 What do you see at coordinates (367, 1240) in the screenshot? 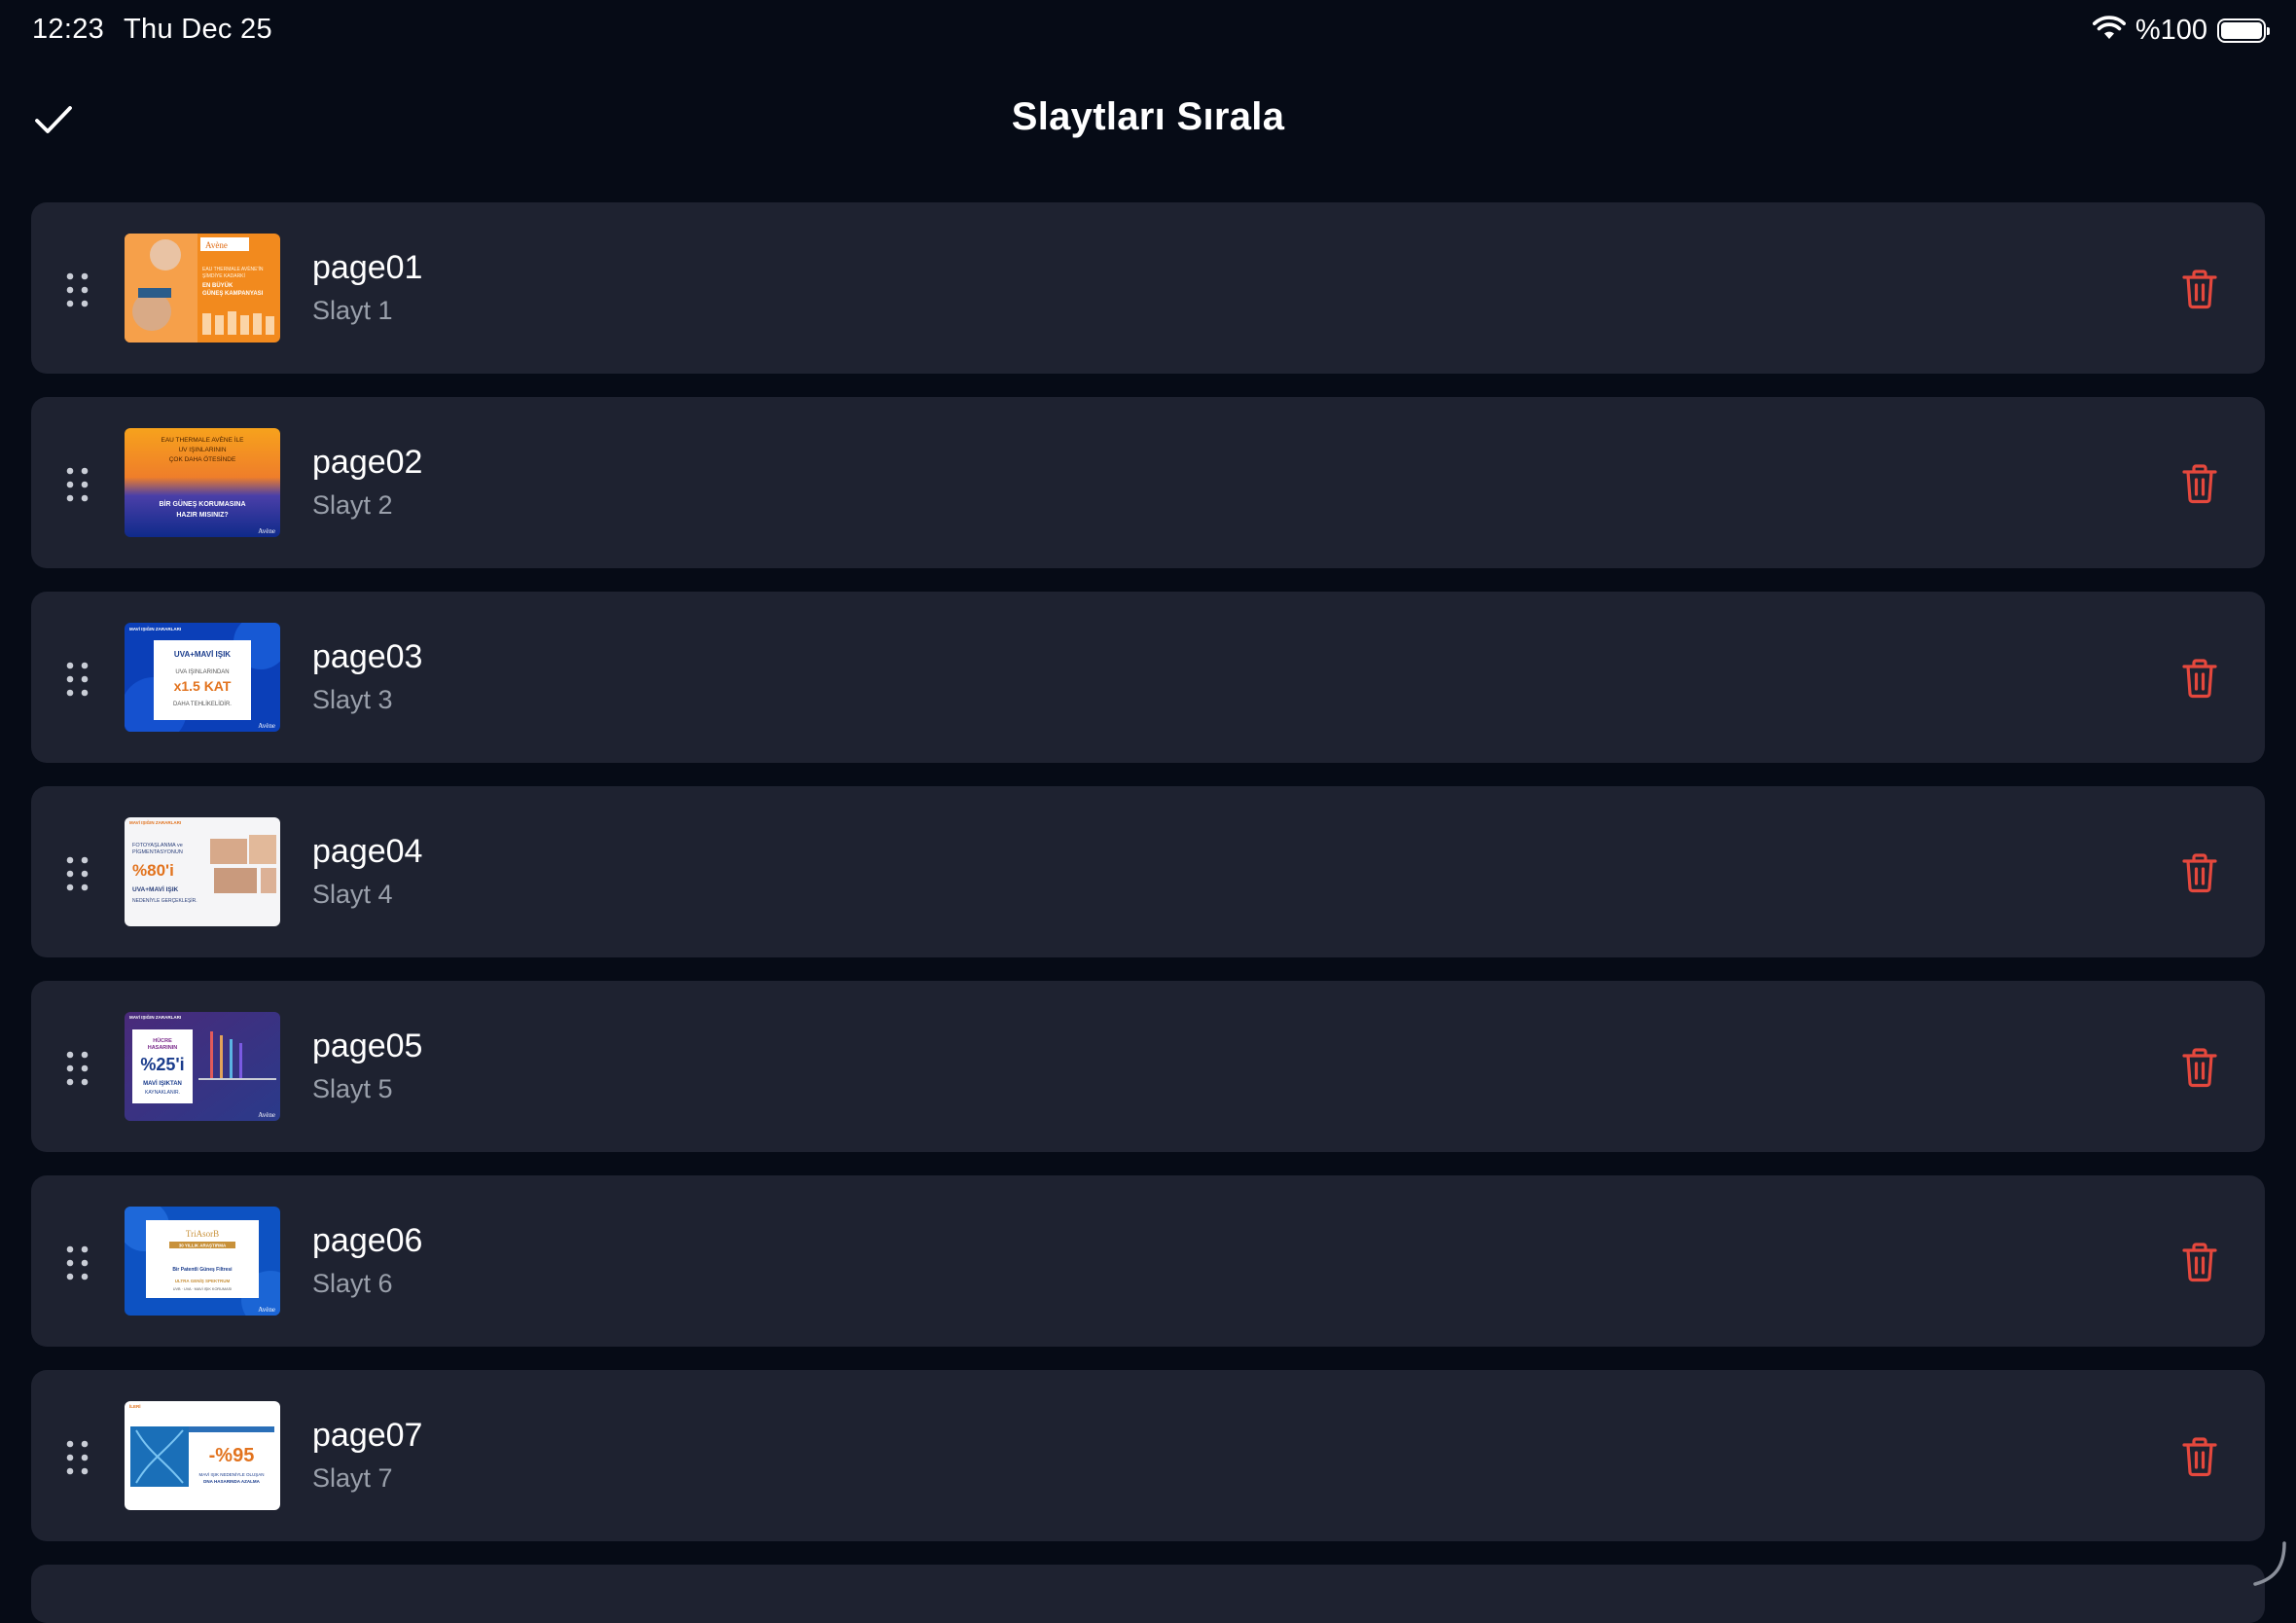
I see `slide-title: page06` at bounding box center [367, 1240].